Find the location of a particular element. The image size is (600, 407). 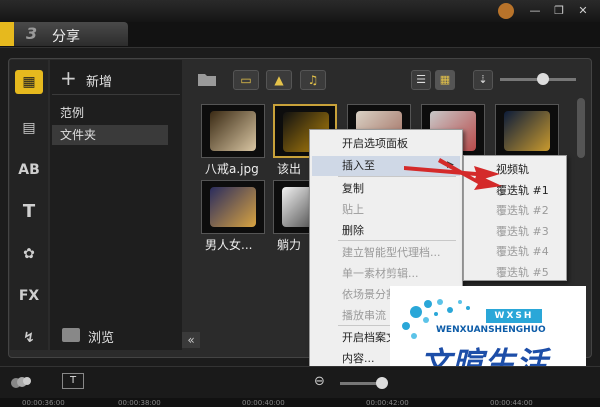

ruler-tick: 00:00:42:00 is located at coordinates (387, 403).